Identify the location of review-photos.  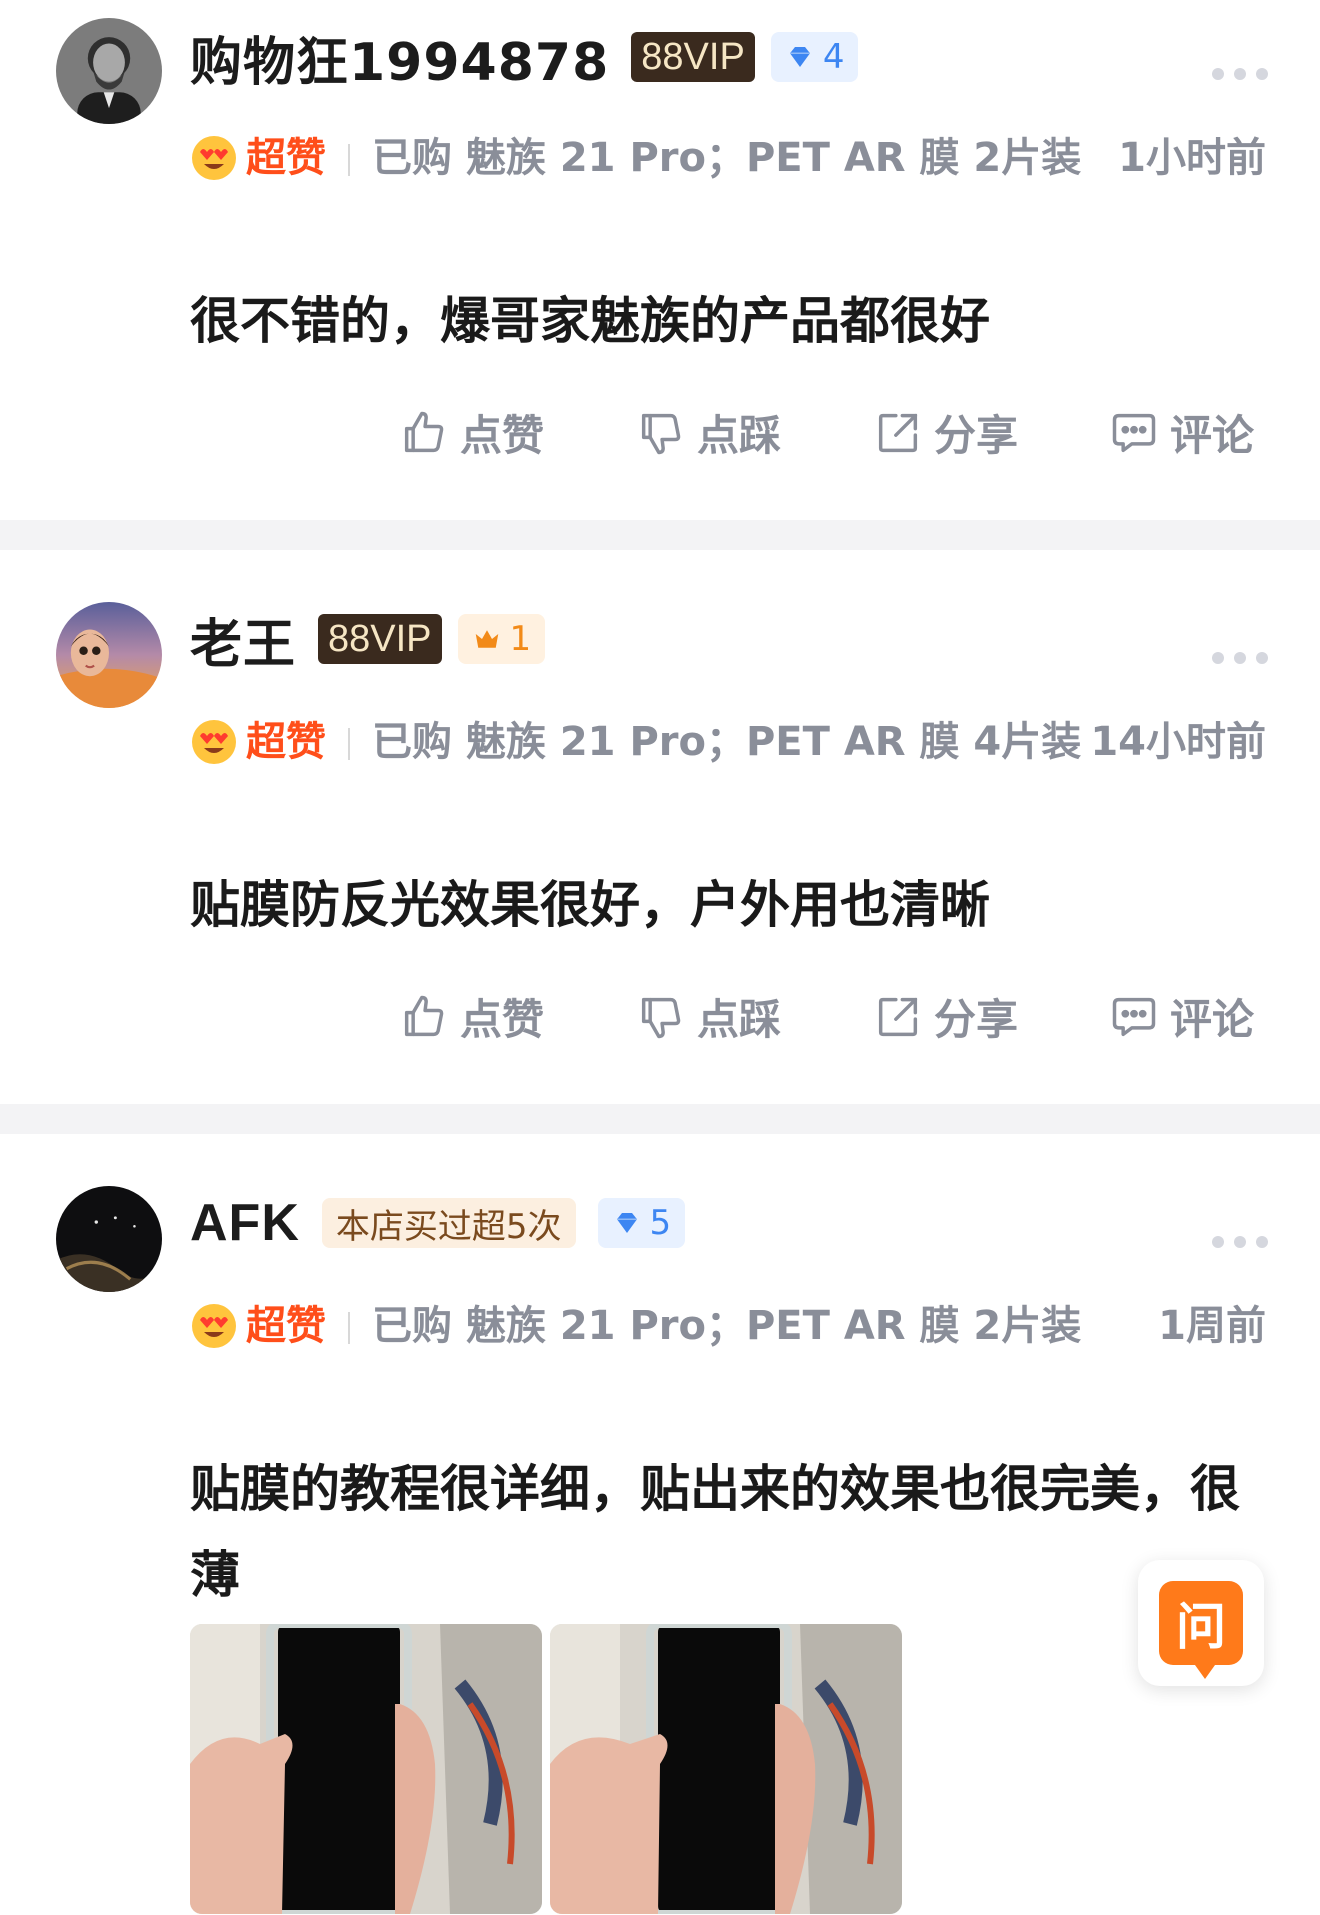
(546, 1769).